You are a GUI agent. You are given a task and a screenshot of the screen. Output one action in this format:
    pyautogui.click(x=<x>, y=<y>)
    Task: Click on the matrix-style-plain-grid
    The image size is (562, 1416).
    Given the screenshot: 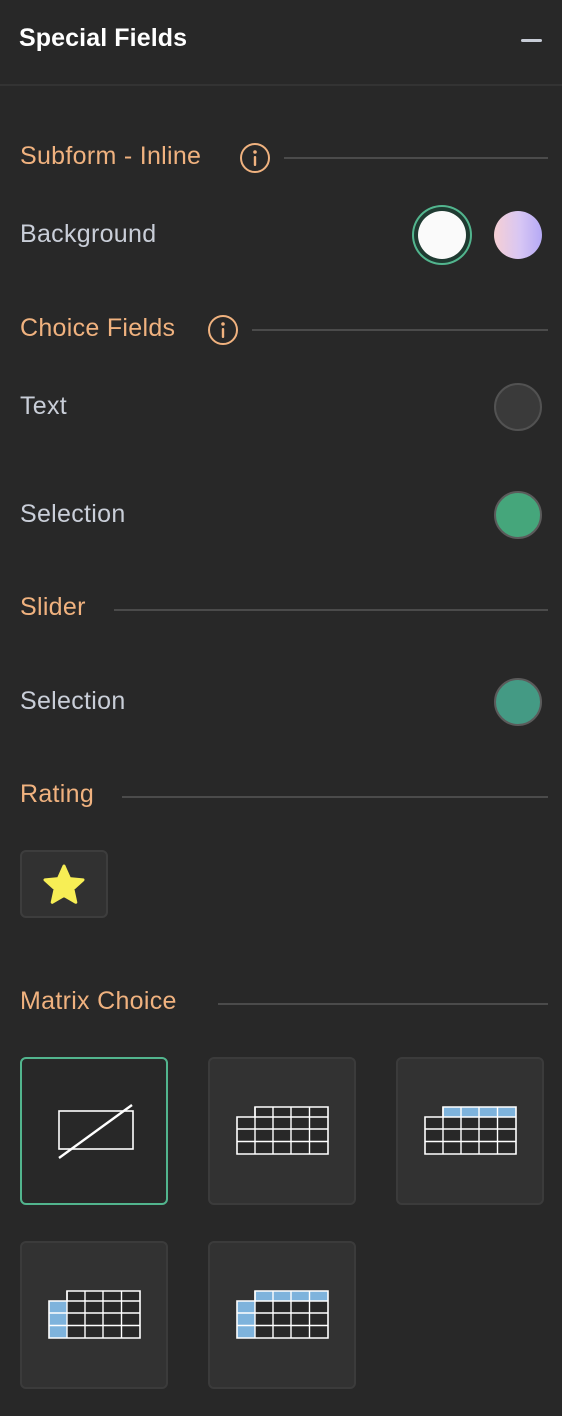 What is the action you would take?
    pyautogui.click(x=282, y=1131)
    